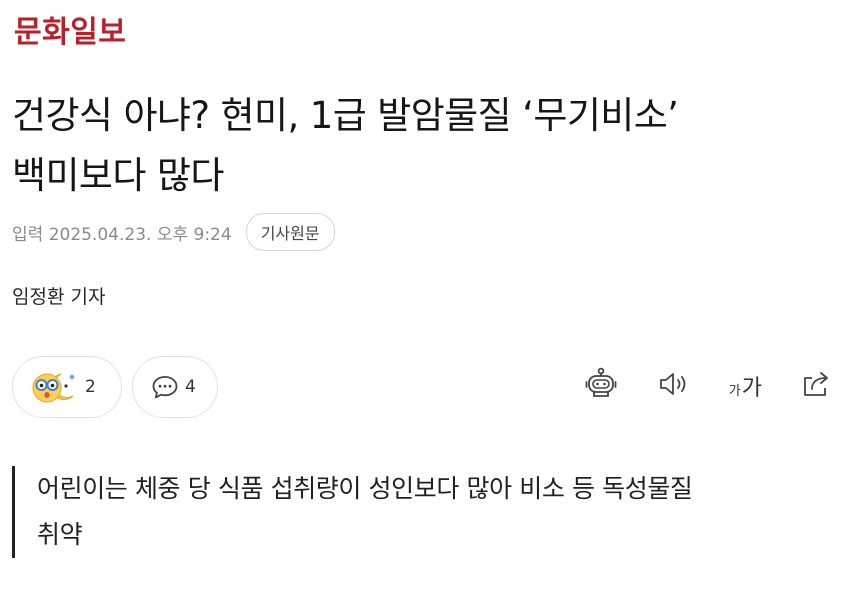 The width and height of the screenshot is (854, 602). What do you see at coordinates (734, 391) in the screenshot?
I see `font-size-small-glyph: 가` at bounding box center [734, 391].